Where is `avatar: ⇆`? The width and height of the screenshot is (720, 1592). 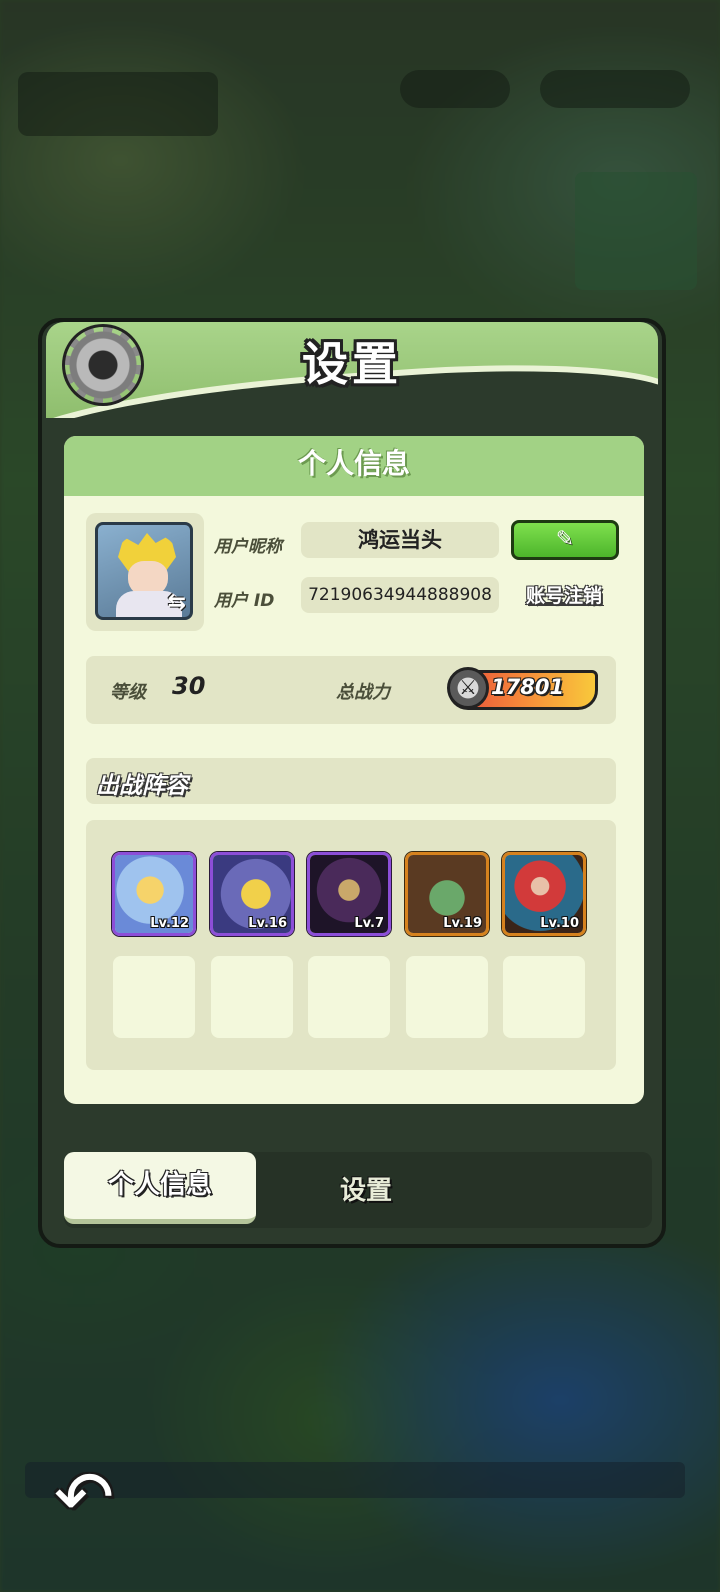 avatar: ⇆ is located at coordinates (144, 571).